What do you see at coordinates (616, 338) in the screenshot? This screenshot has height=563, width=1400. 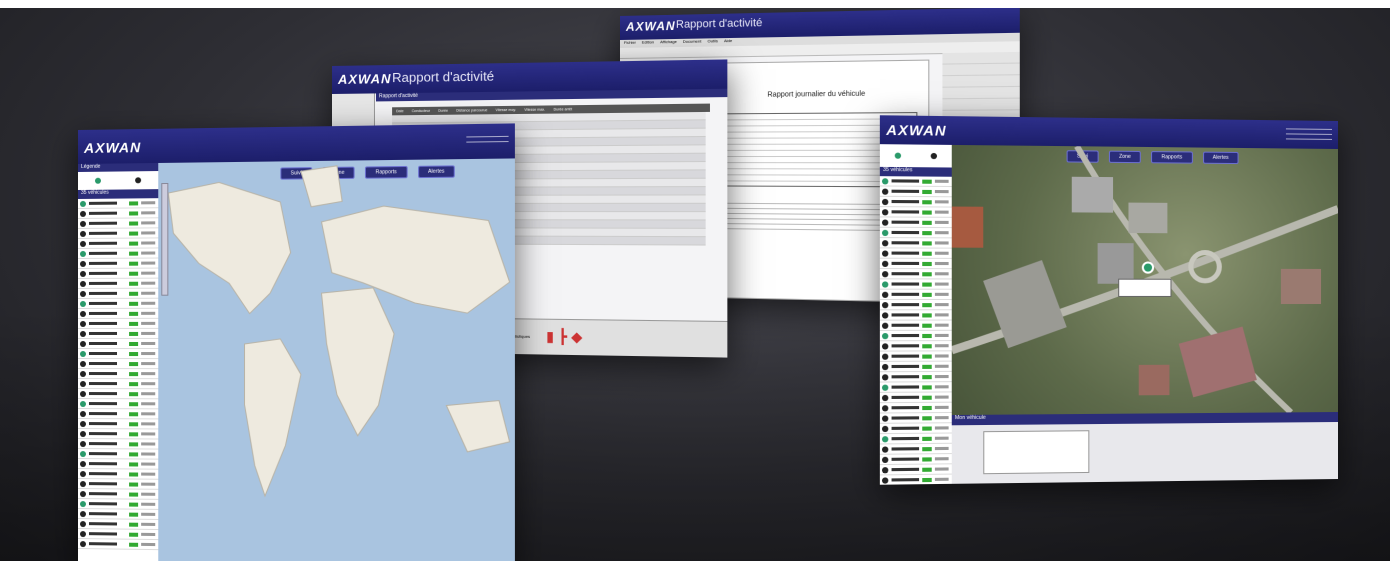 I see `report-footer: Statistiques ▮ ┣ ◆` at bounding box center [616, 338].